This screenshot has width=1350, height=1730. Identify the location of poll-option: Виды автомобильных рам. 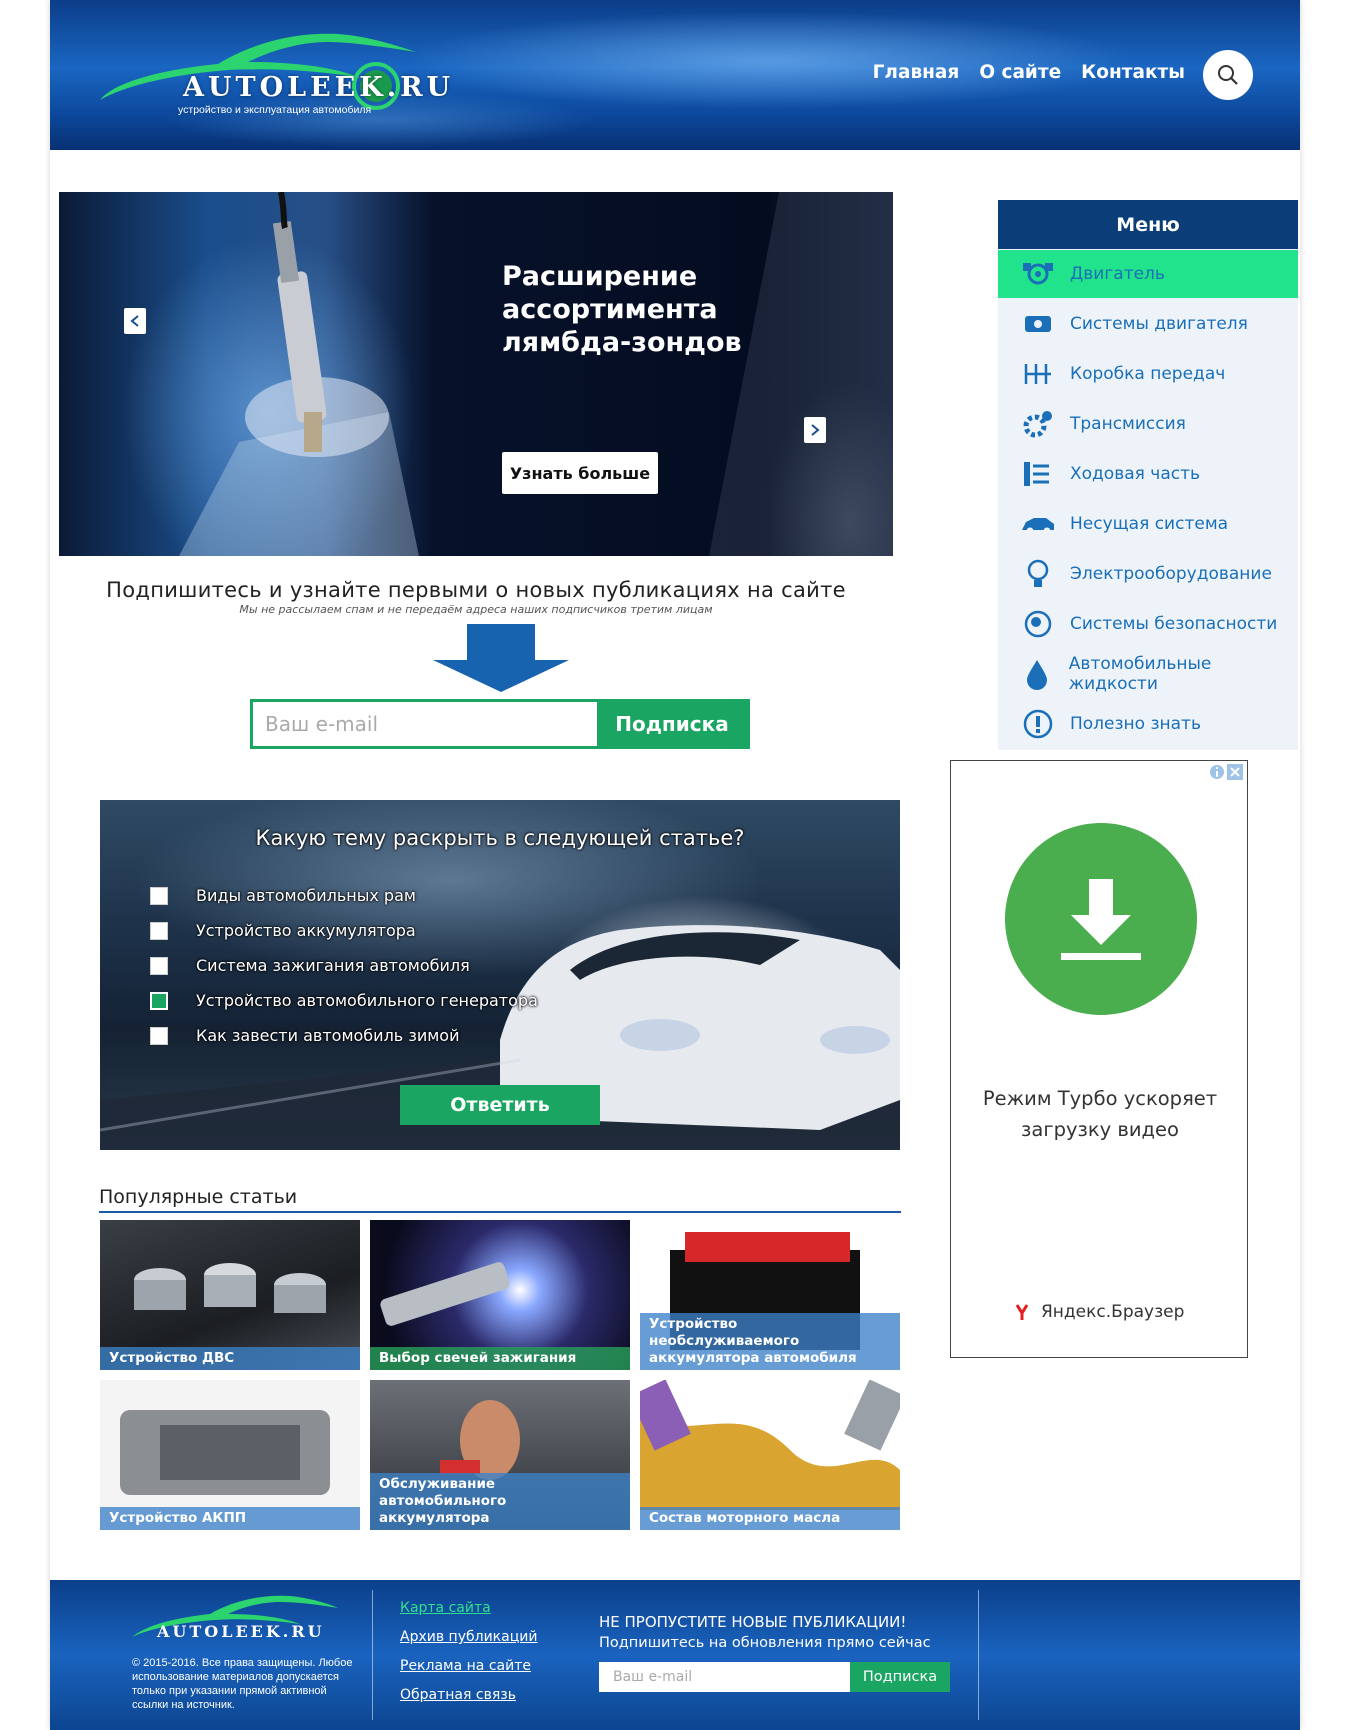
(283, 895).